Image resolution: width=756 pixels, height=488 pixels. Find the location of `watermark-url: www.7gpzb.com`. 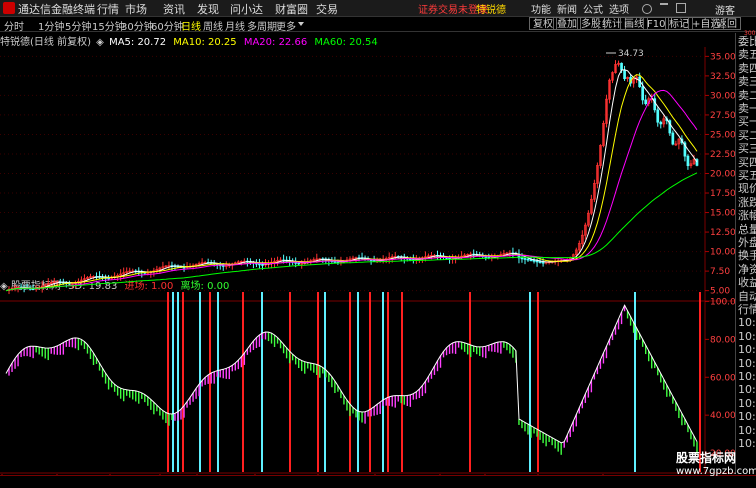

watermark-url: www.7gpzb.com is located at coordinates (716, 471).